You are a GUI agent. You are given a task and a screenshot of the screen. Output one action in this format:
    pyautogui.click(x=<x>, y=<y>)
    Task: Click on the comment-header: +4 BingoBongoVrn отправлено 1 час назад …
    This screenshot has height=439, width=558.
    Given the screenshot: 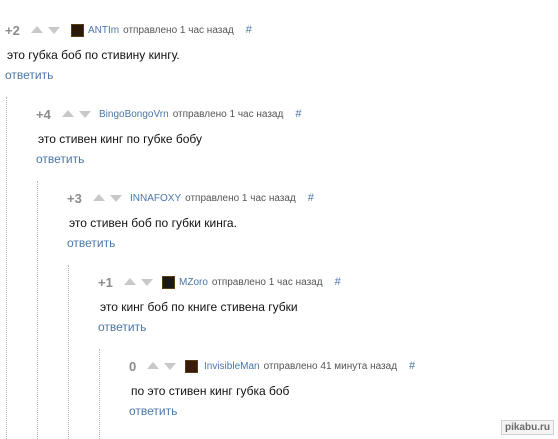 What is the action you would take?
    pyautogui.click(x=168, y=114)
    